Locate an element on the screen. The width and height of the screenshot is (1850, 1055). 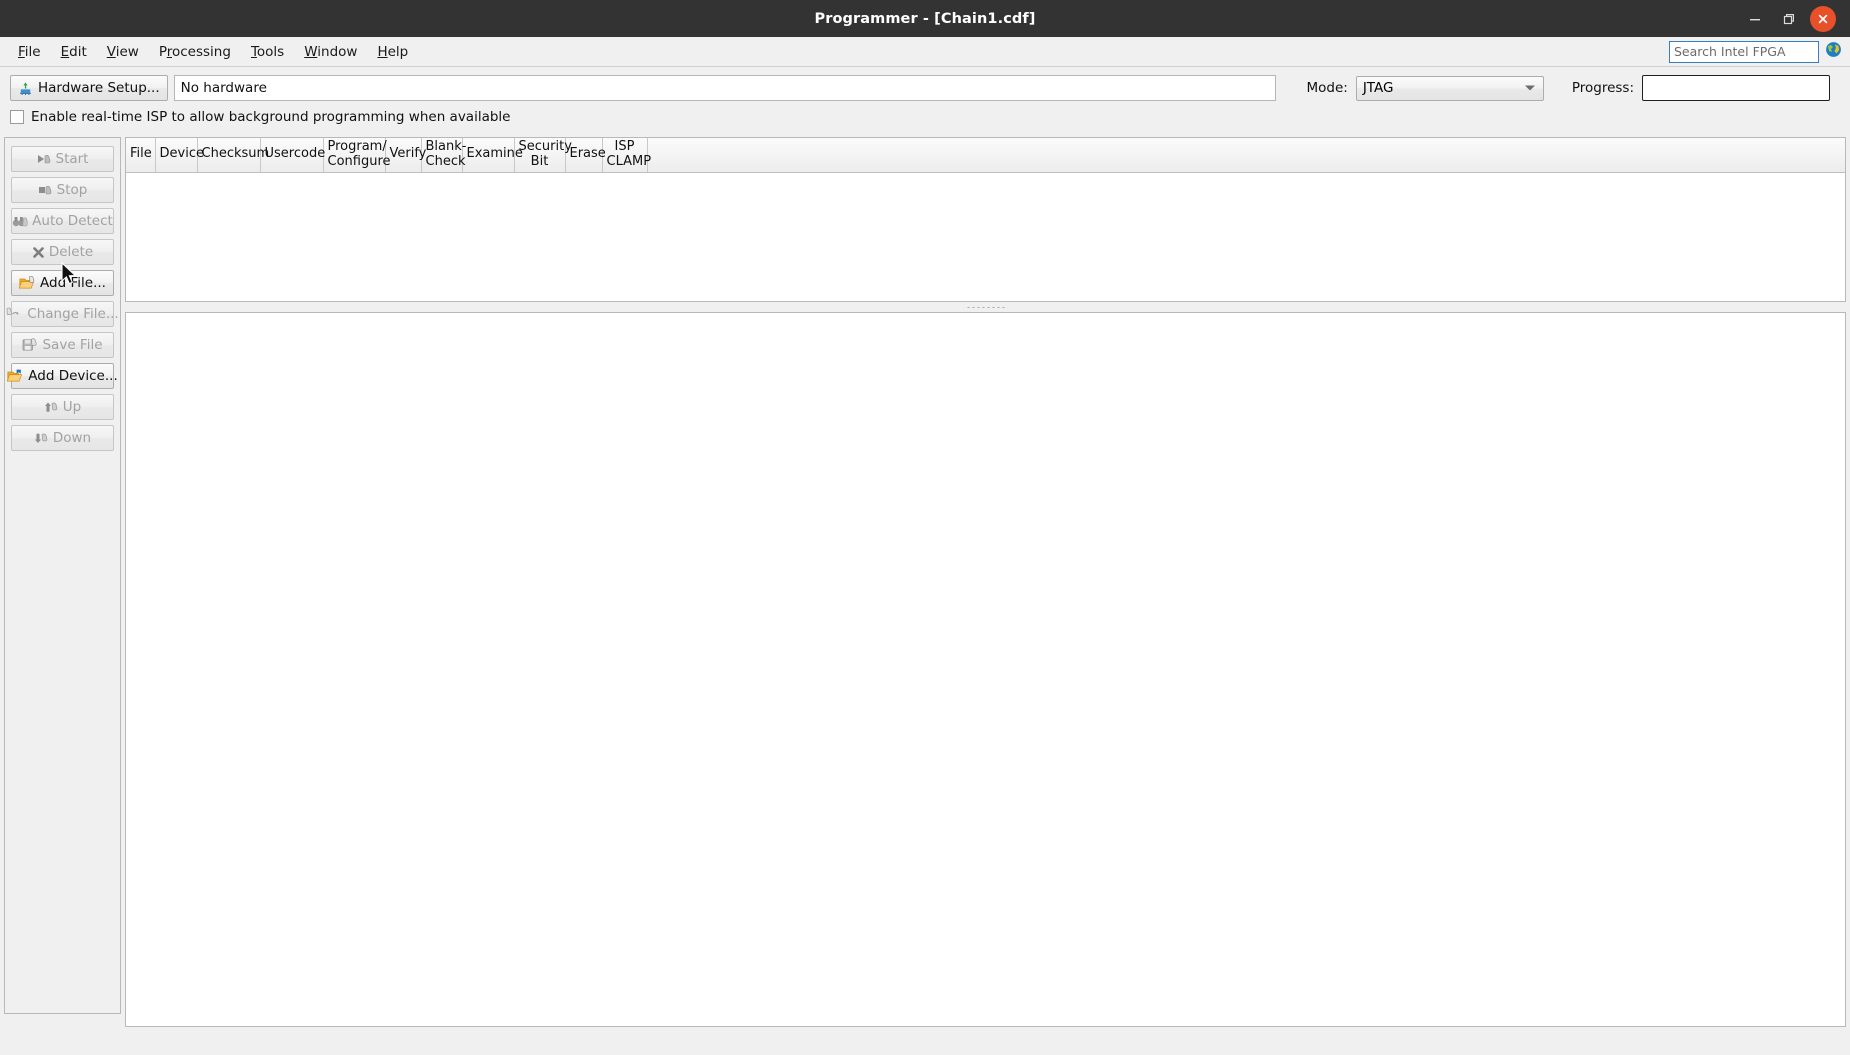
x-delete-icon is located at coordinates (38, 252).